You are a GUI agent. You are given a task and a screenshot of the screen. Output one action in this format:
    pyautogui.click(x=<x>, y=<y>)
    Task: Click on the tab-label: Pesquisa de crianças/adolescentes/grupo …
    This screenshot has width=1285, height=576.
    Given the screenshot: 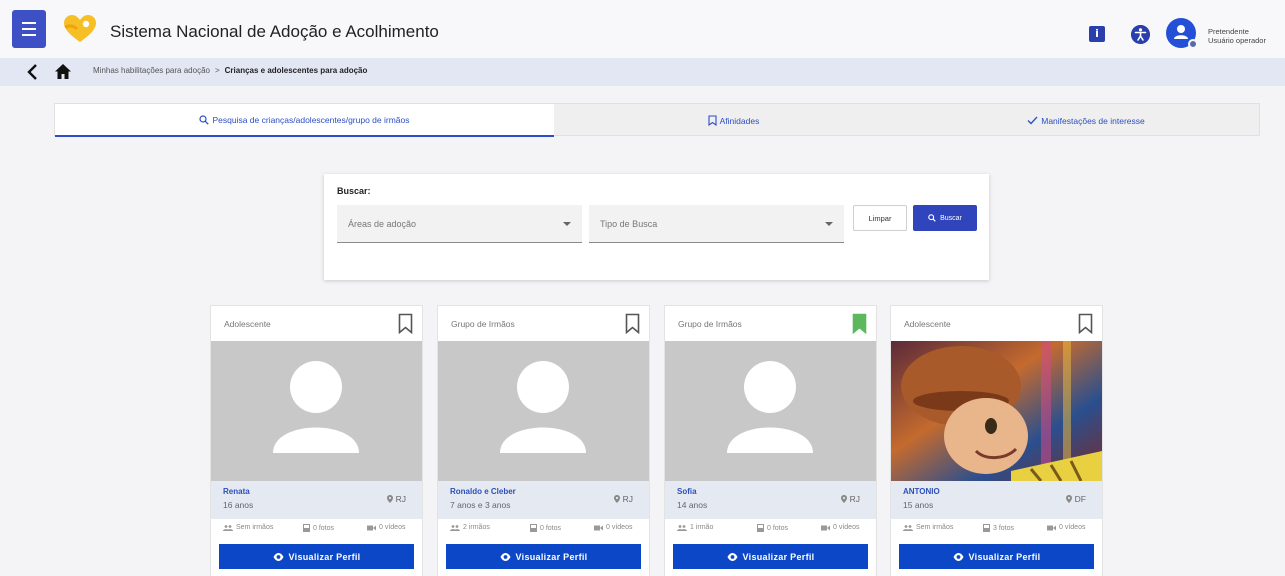 What is the action you would take?
    pyautogui.click(x=311, y=119)
    